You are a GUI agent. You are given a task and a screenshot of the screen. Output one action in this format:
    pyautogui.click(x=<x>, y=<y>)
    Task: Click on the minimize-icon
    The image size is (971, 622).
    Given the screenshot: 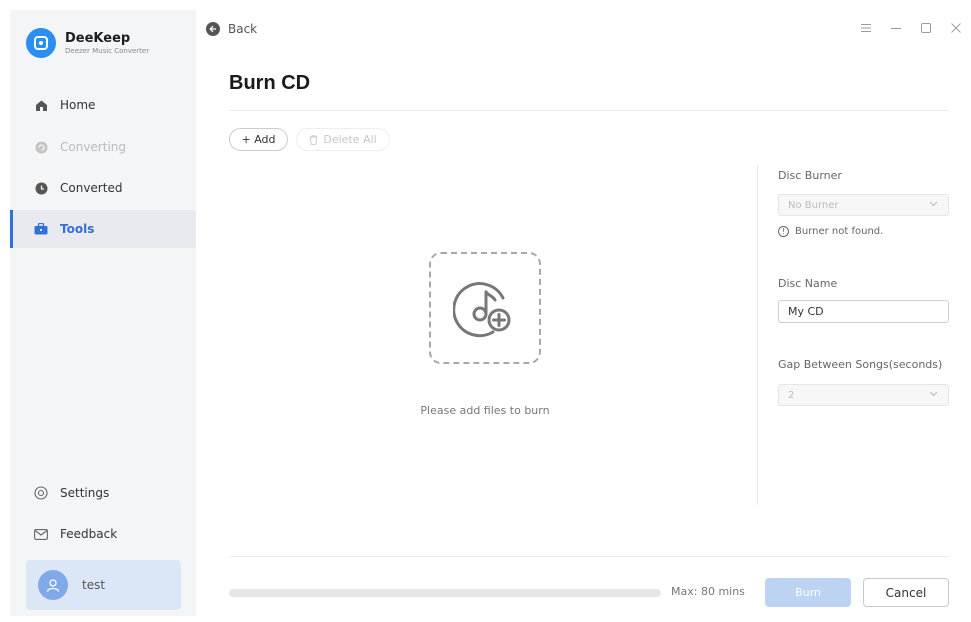 What is the action you would take?
    pyautogui.click(x=896, y=30)
    